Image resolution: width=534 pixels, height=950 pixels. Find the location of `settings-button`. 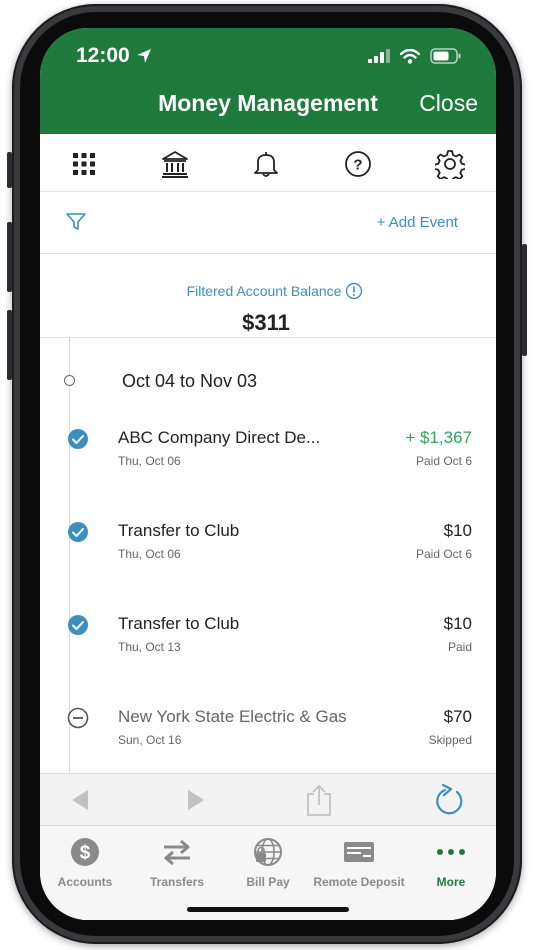

settings-button is located at coordinates (450, 164).